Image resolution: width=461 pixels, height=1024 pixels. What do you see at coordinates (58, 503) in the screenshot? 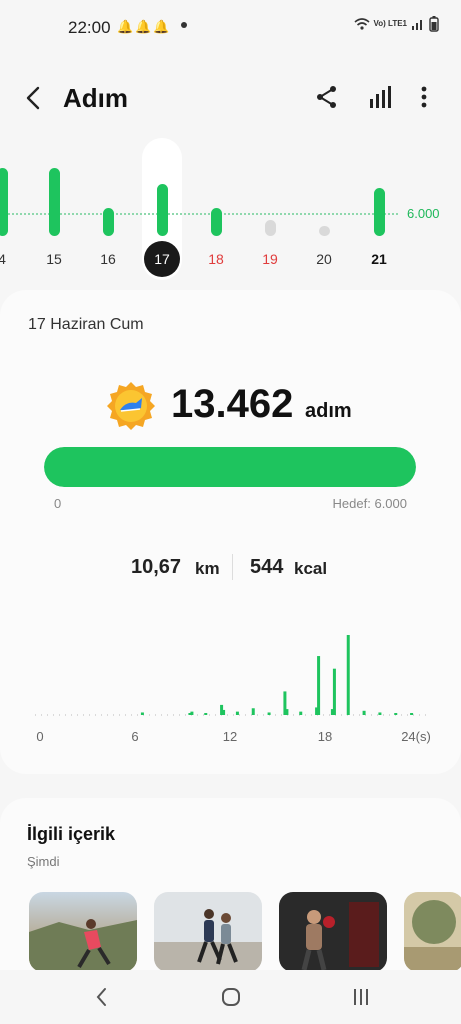
I see `progress-min-label: 0` at bounding box center [58, 503].